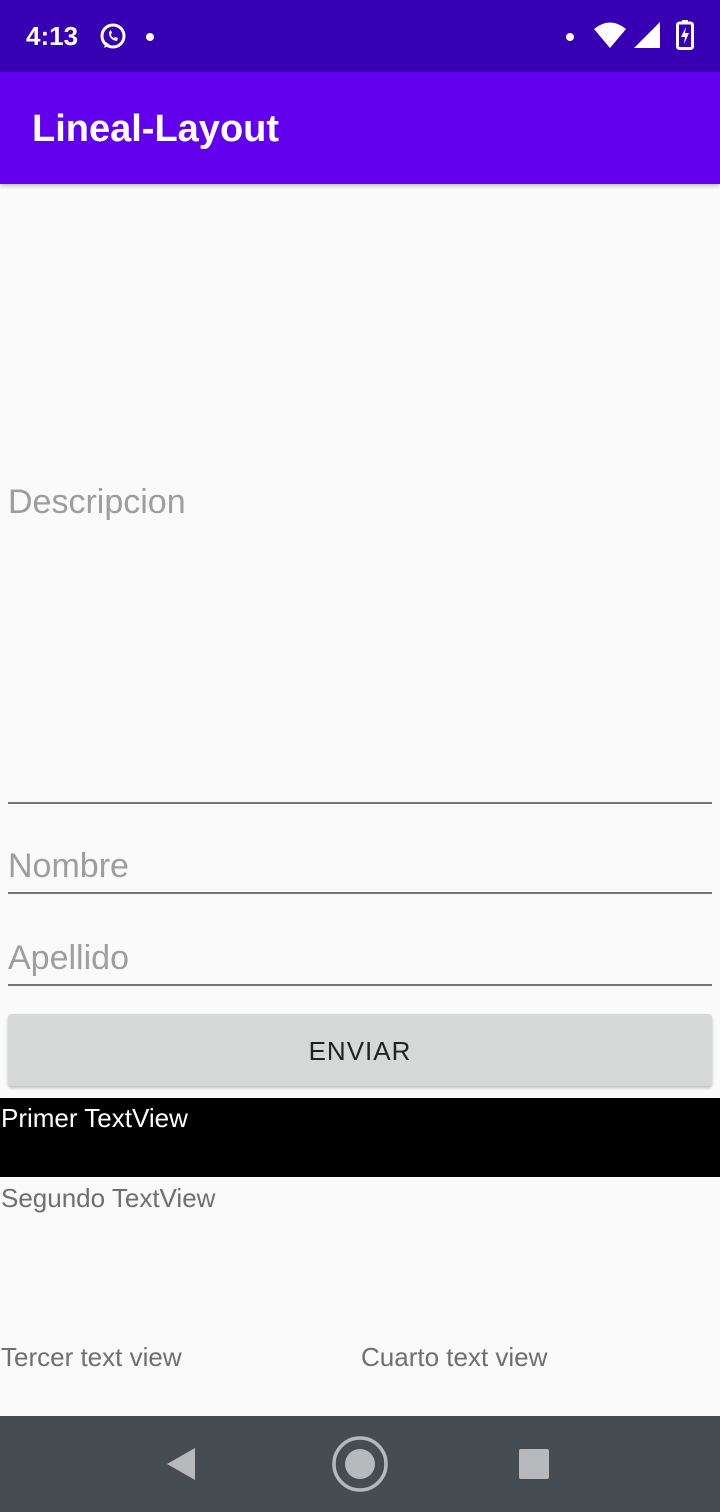 This screenshot has width=720, height=1512. Describe the element at coordinates (97, 502) in the screenshot. I see `descripcion-placeholder: Descripcion` at that location.